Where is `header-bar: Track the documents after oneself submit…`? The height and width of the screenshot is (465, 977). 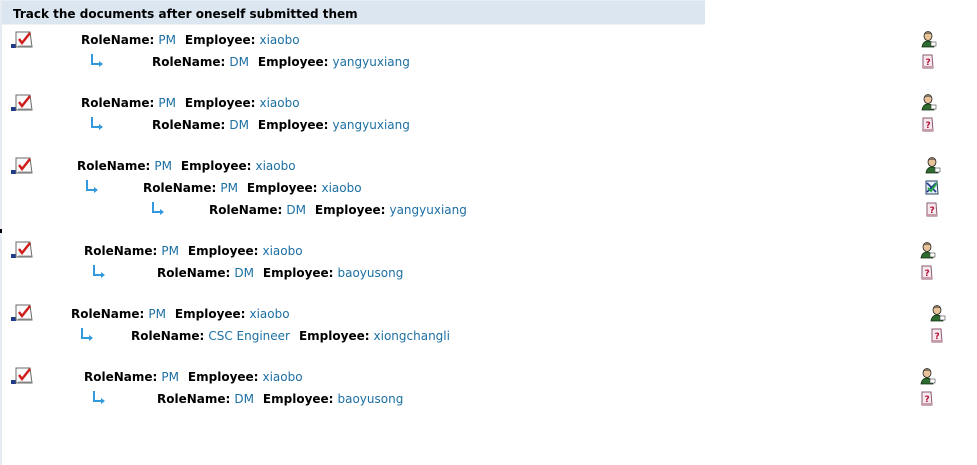
header-bar: Track the documents after oneself submit… is located at coordinates (353, 12).